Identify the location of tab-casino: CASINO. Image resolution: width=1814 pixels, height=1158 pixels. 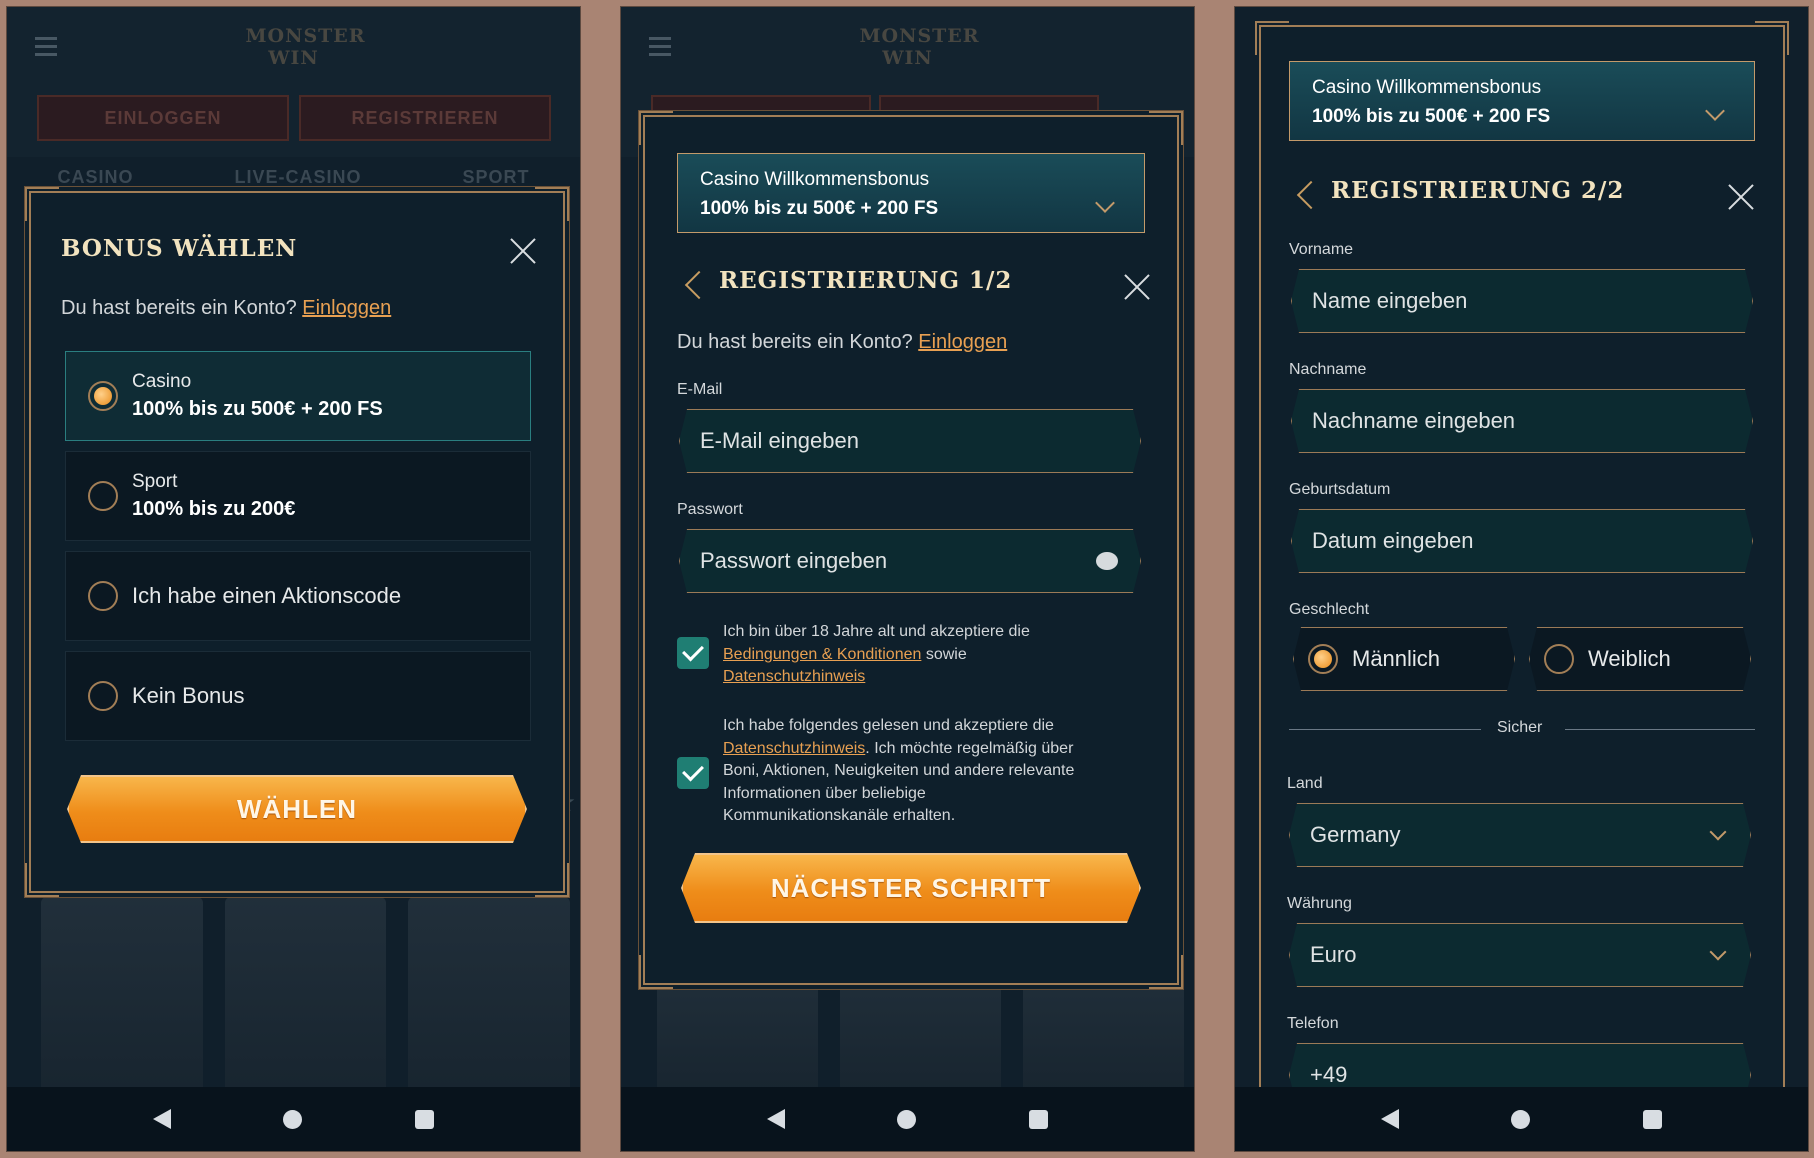
(95, 177).